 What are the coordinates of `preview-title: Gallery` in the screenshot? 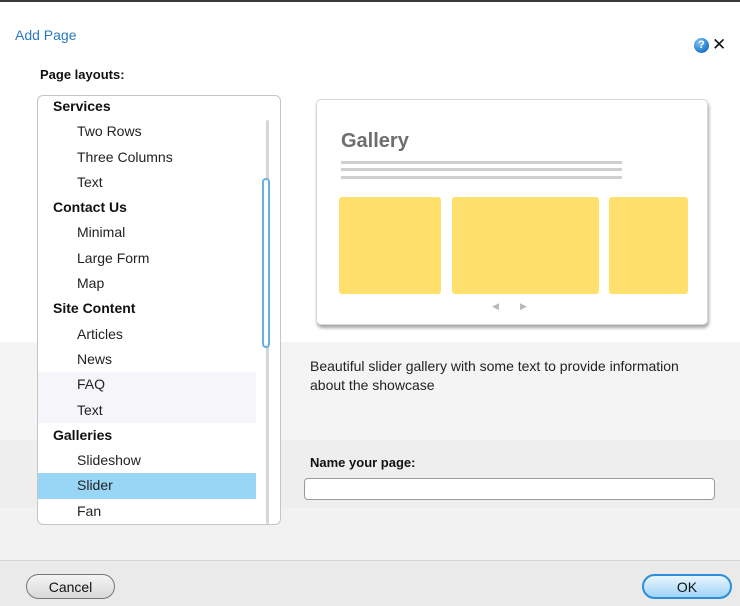 It's located at (375, 141).